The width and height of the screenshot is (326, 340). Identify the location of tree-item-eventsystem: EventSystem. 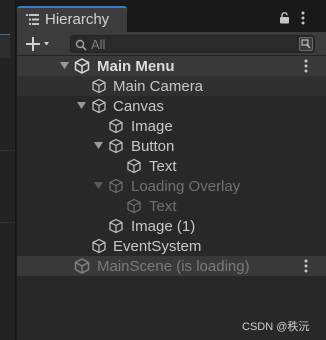
(171, 246).